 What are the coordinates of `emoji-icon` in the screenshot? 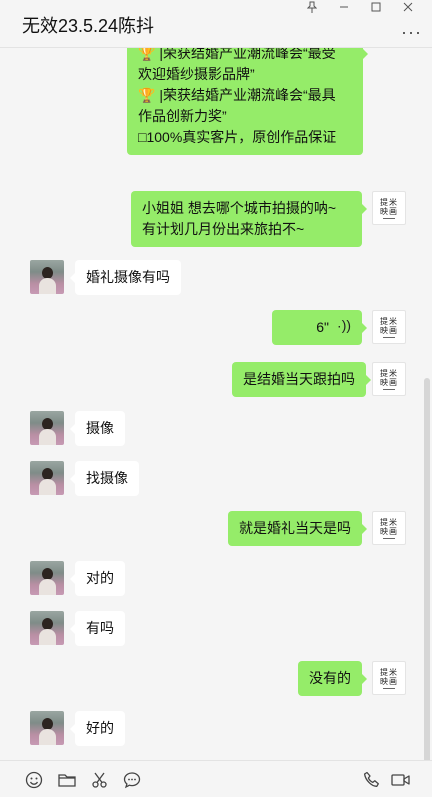 It's located at (34, 780).